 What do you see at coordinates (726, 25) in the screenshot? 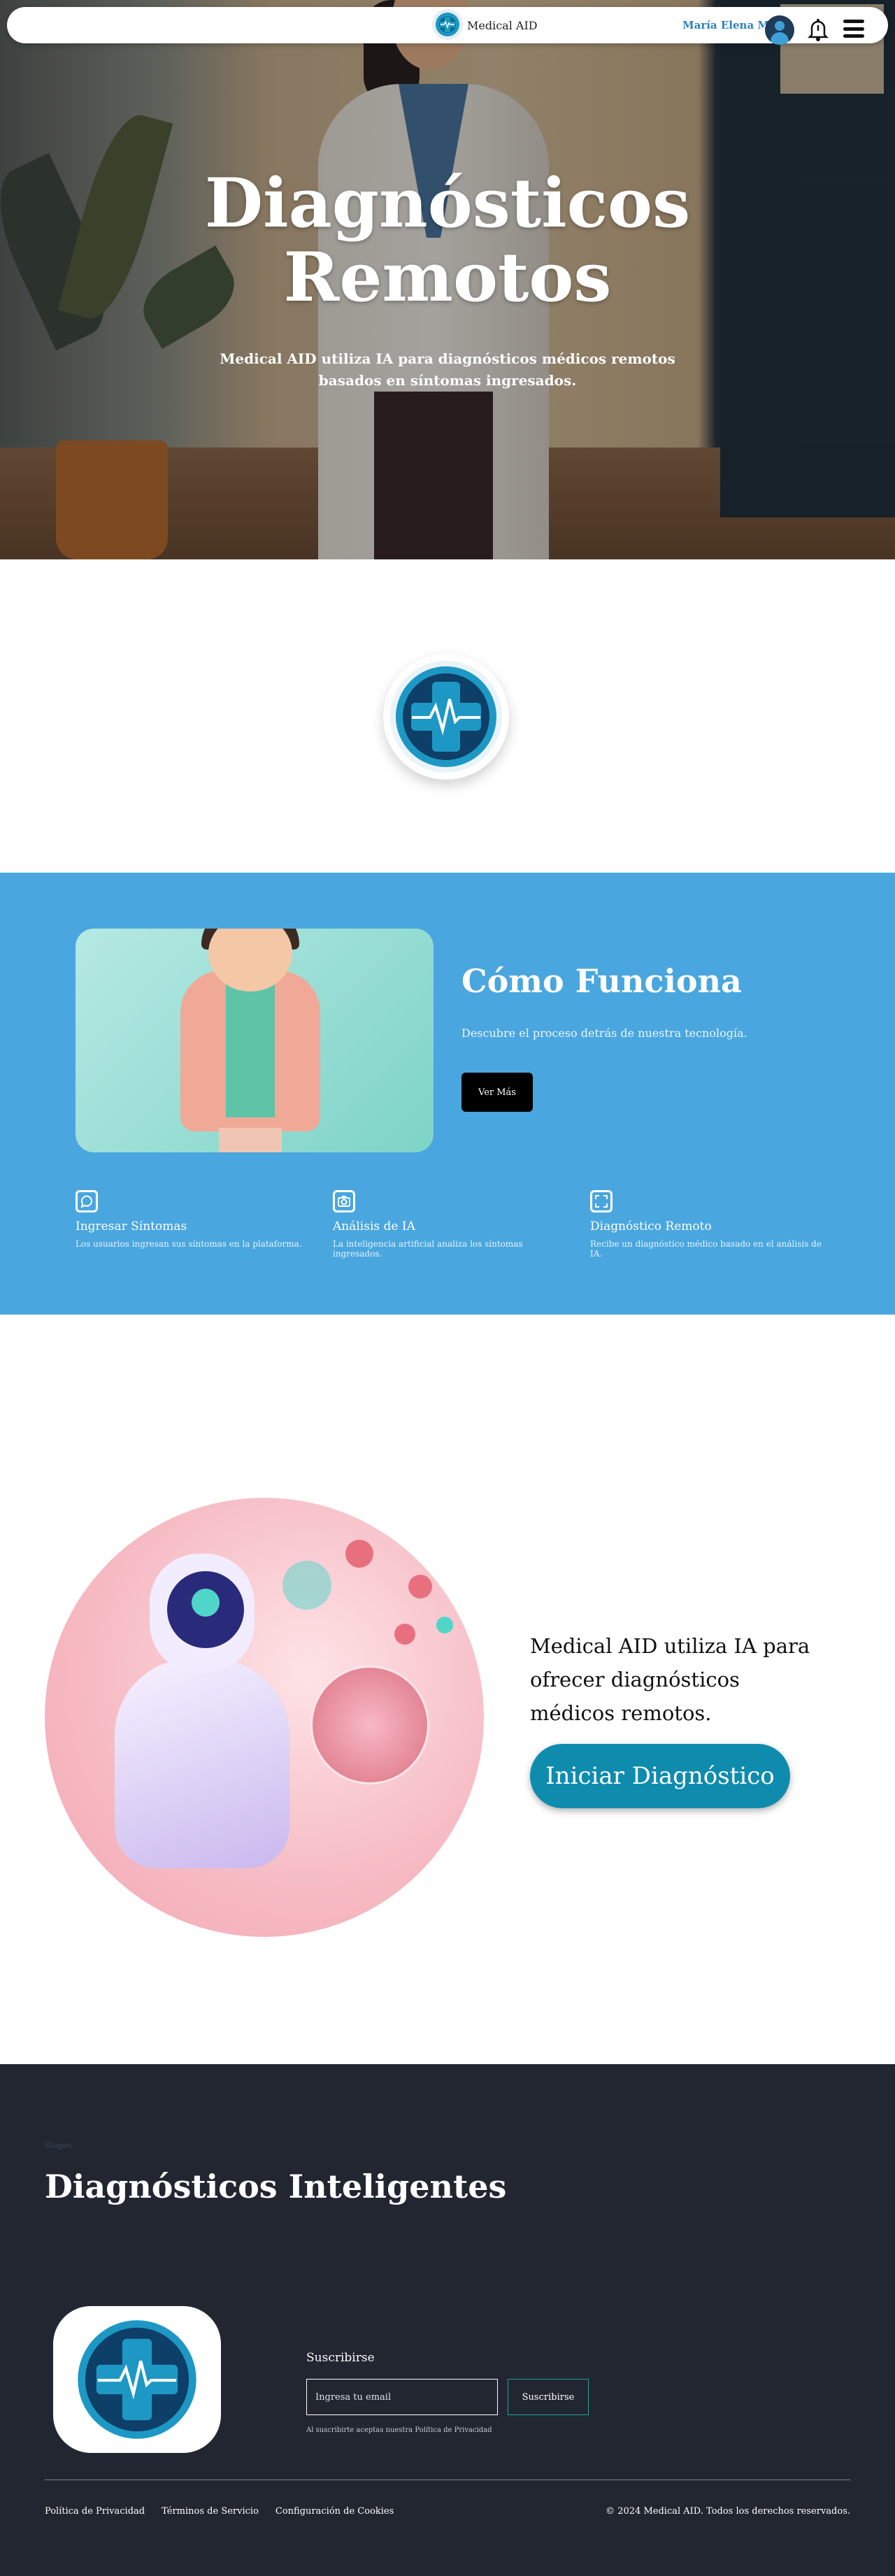
I see `user-name: María Elena M` at bounding box center [726, 25].